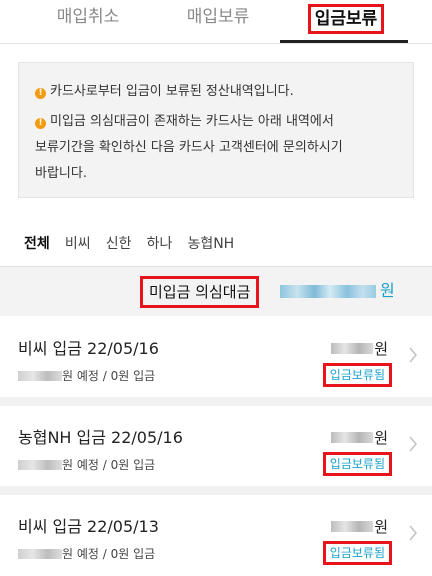  What do you see at coordinates (328, 291) in the screenshot?
I see `summary-amount-redacted` at bounding box center [328, 291].